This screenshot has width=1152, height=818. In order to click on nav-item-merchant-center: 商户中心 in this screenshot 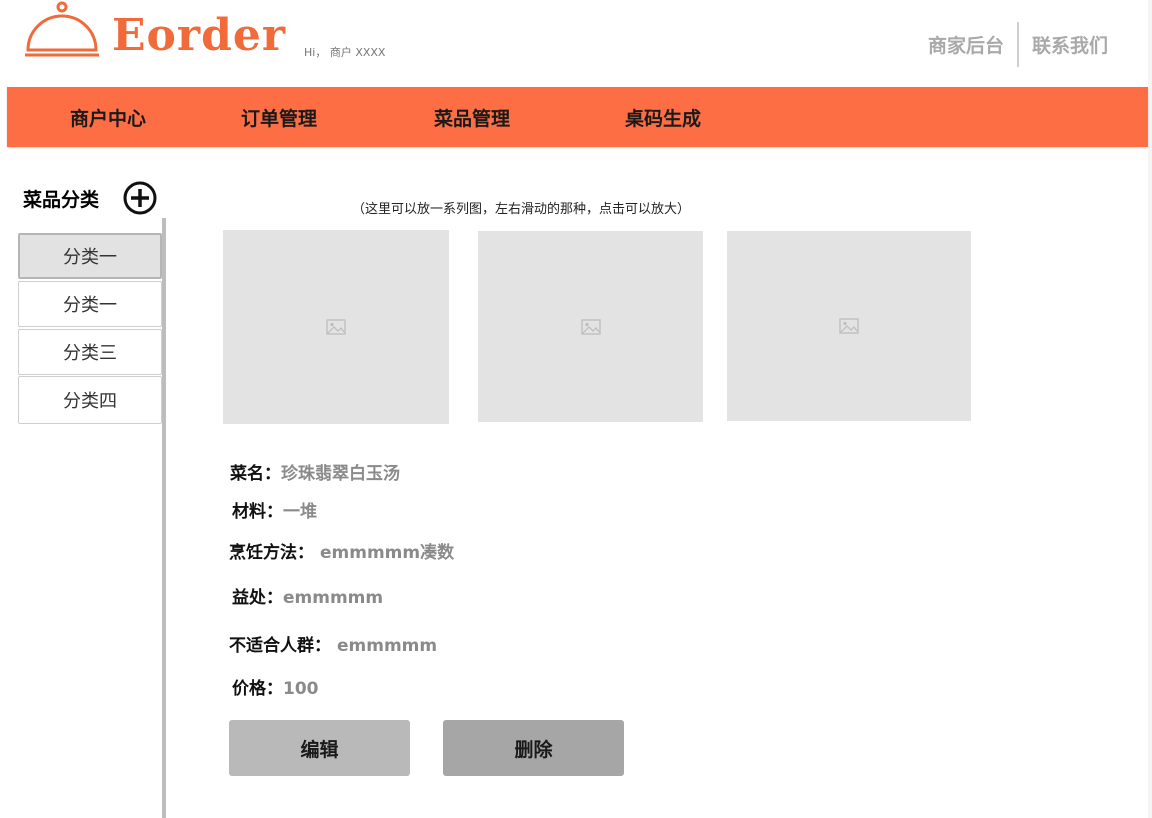, I will do `click(108, 117)`.